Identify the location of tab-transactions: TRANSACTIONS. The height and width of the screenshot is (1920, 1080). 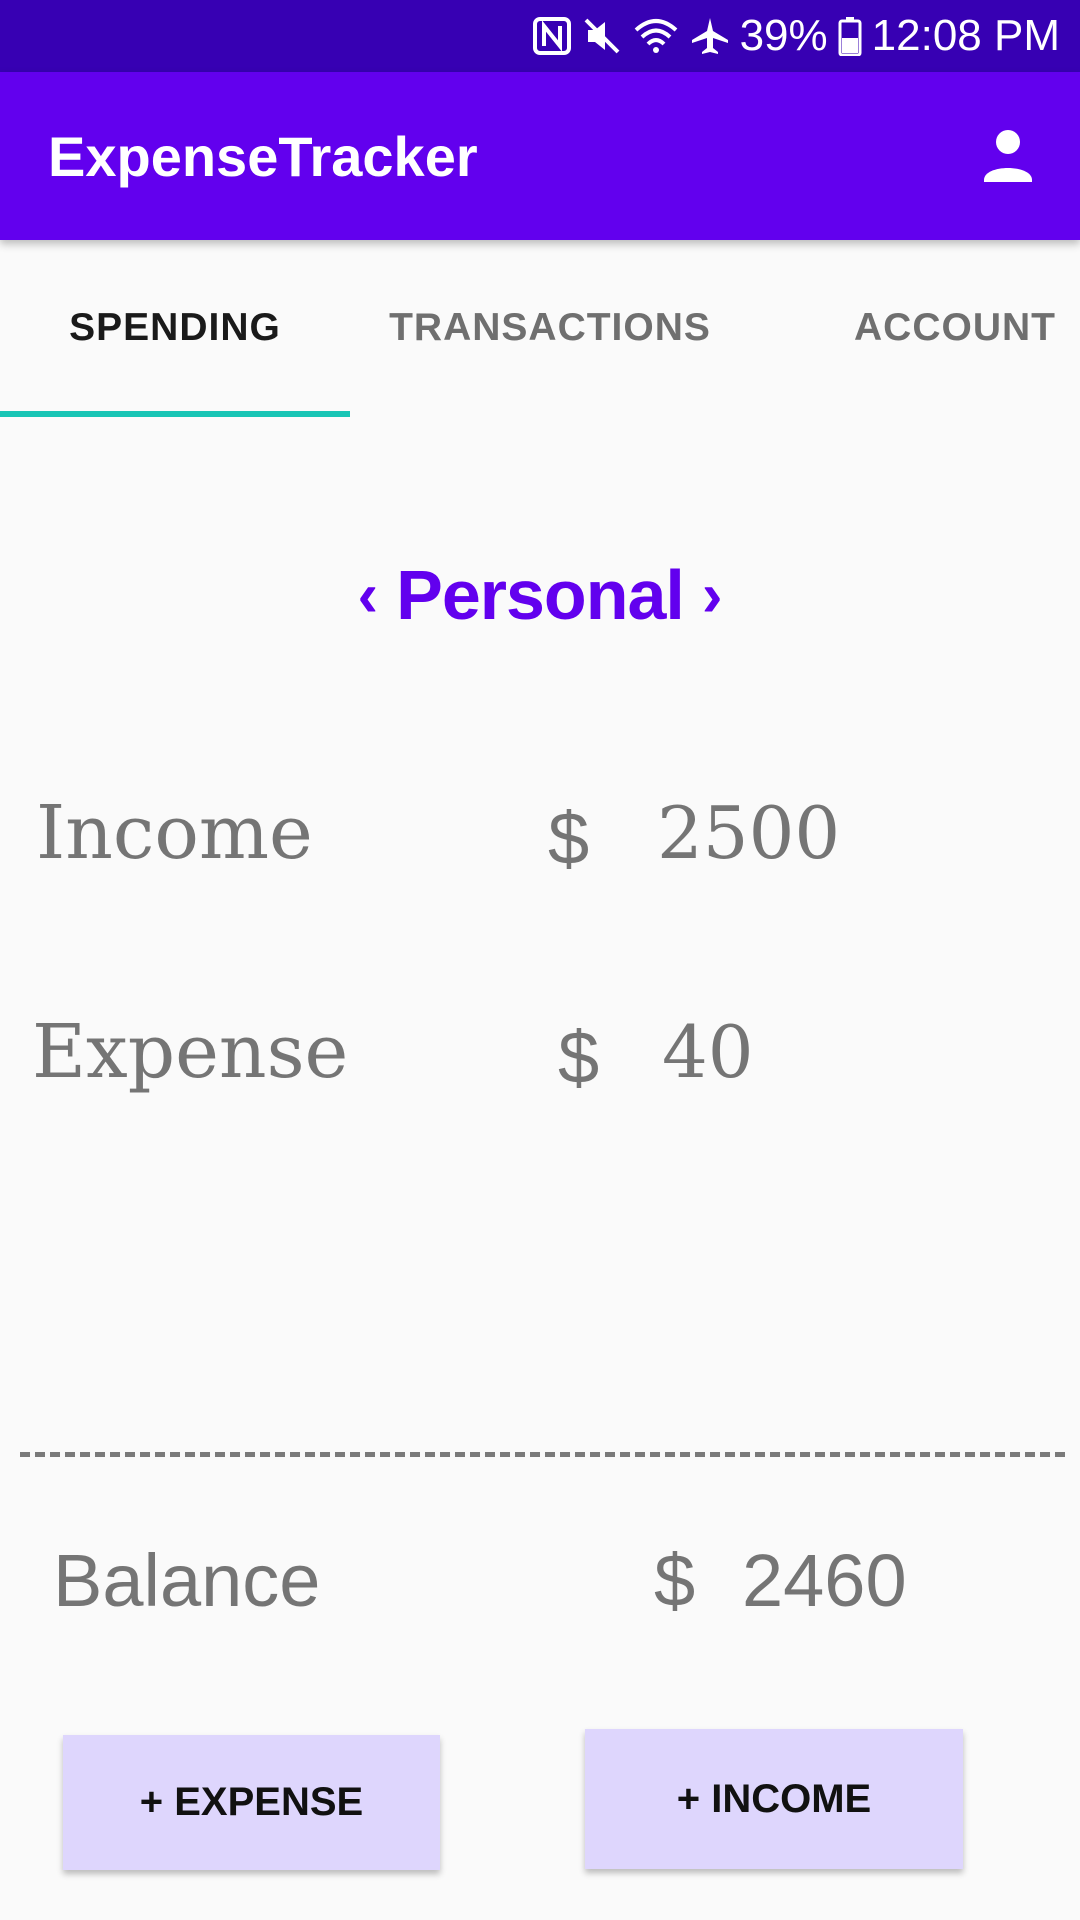
(550, 328).